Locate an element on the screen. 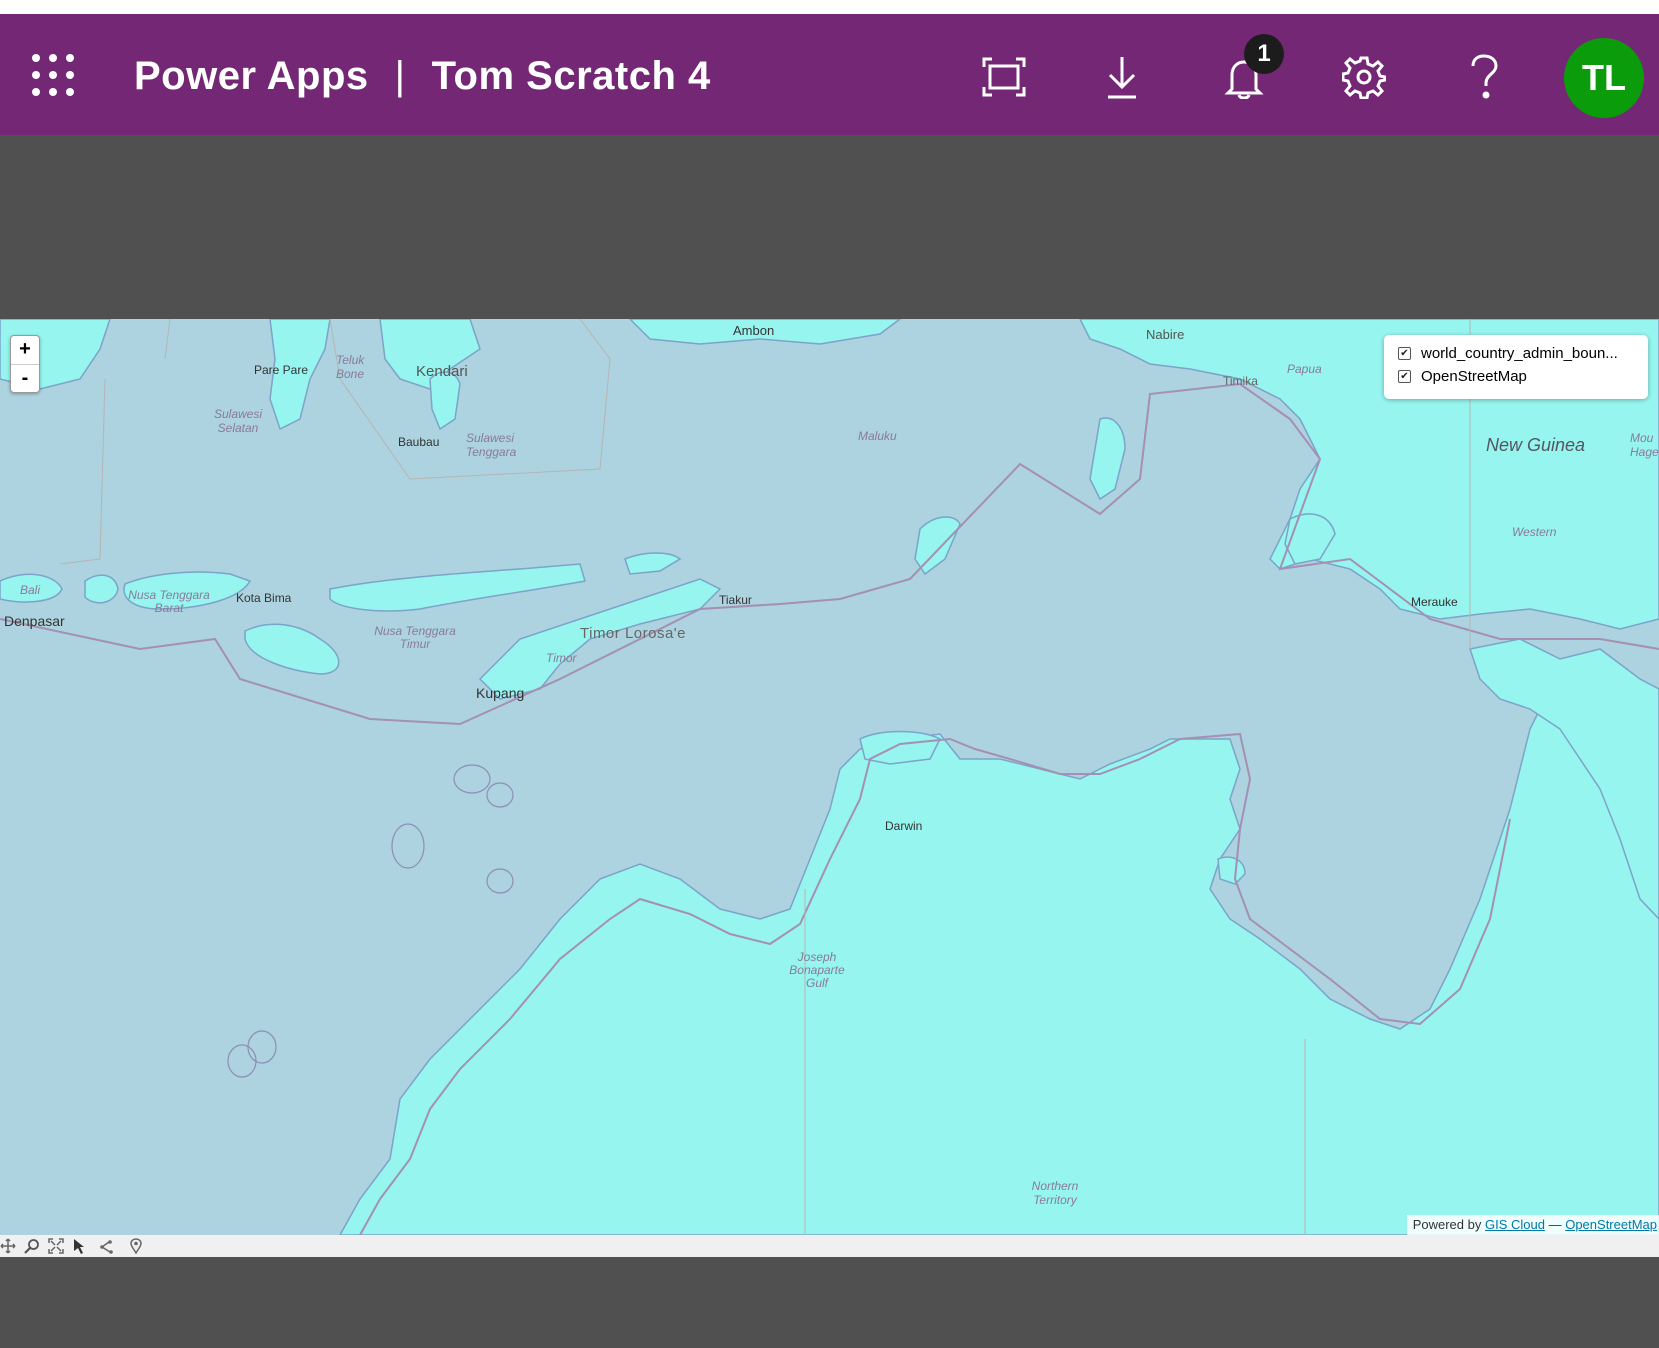  attribution-dash: — is located at coordinates (1555, 1224).